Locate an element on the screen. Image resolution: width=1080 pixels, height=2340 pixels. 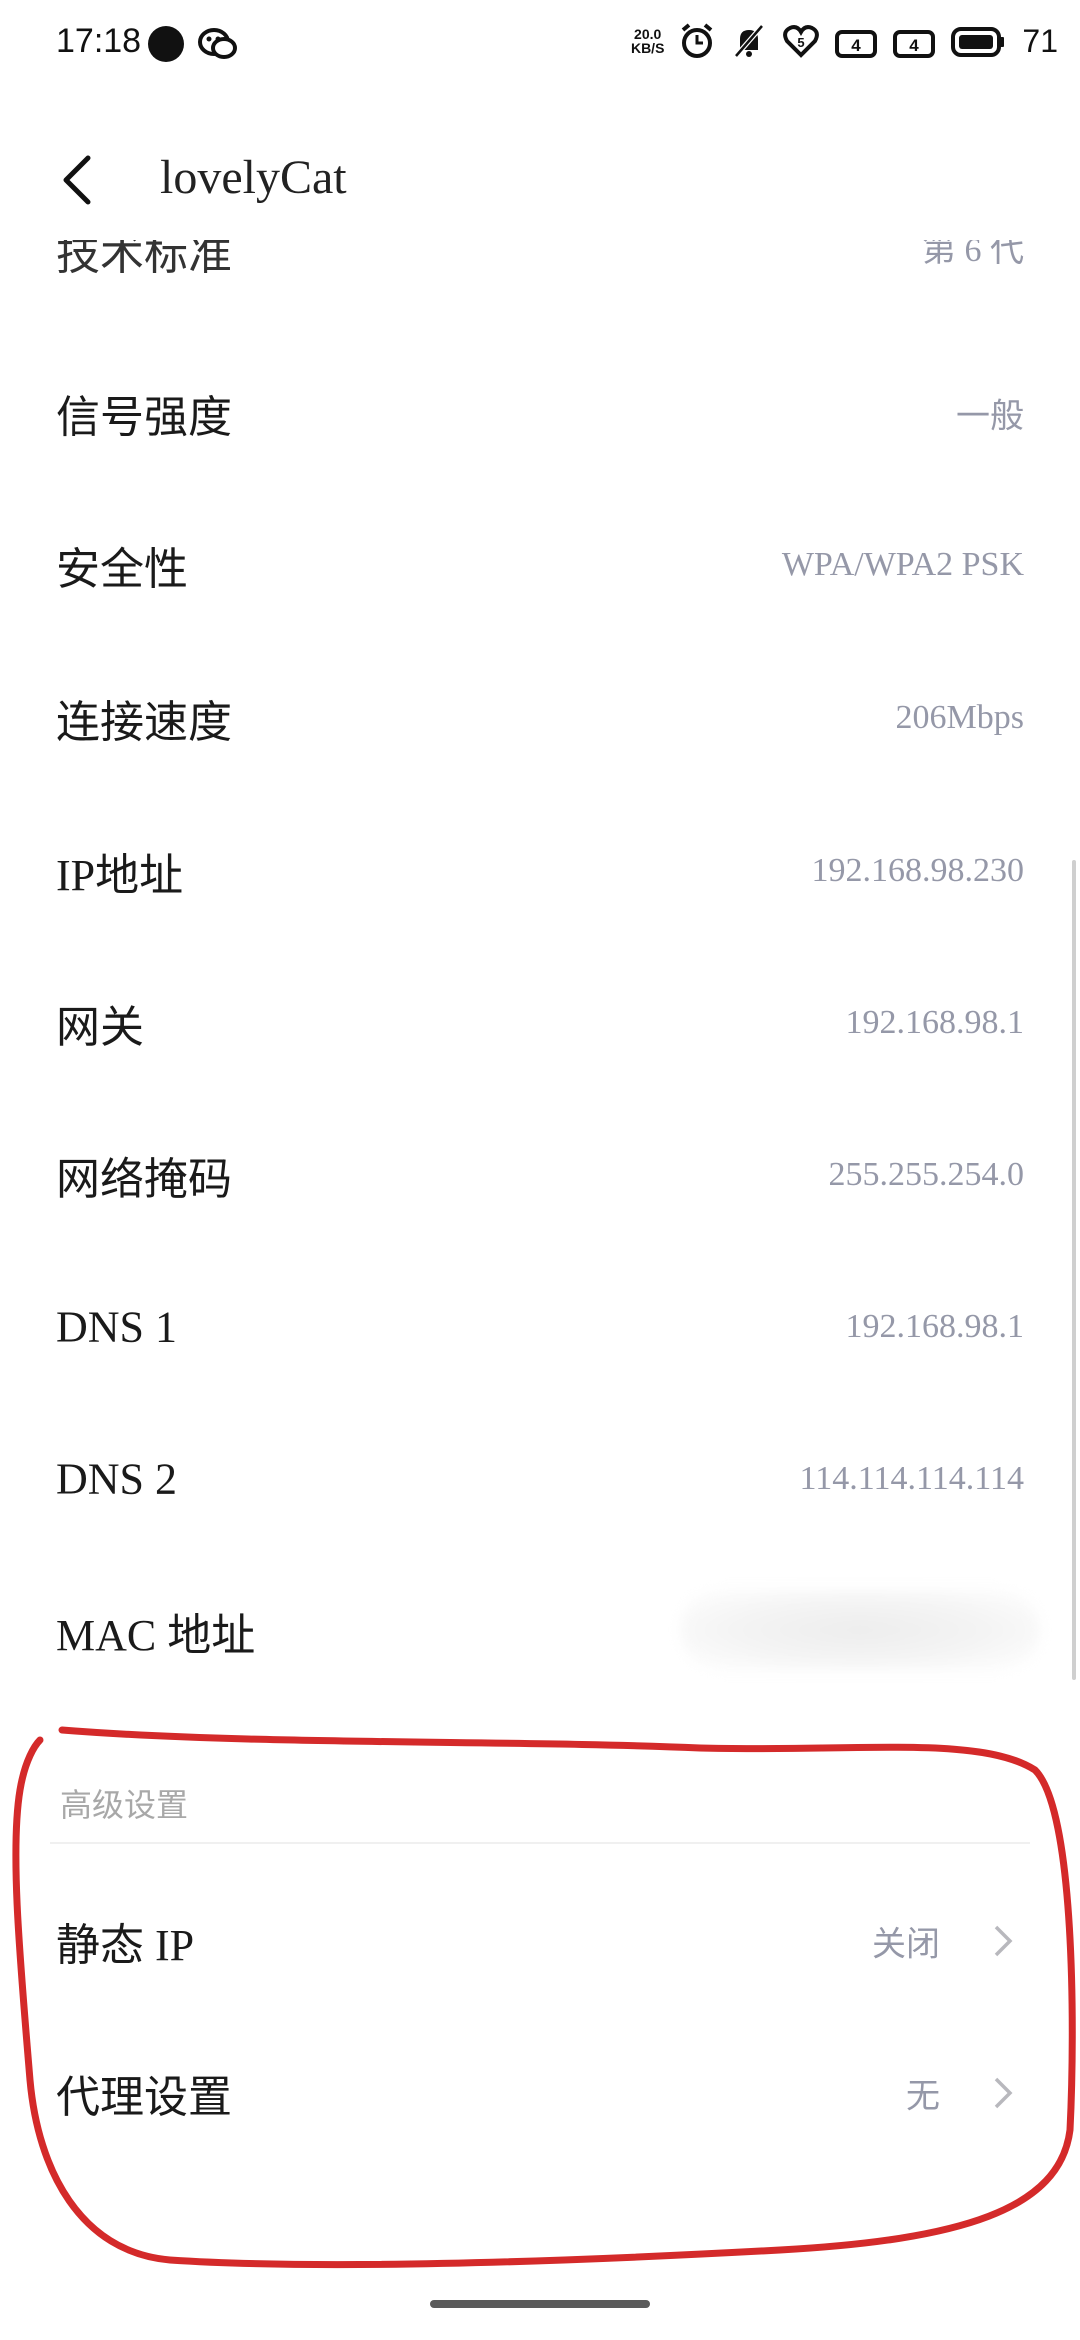
detail-label: 网络掩码 is located at coordinates (144, 1179).